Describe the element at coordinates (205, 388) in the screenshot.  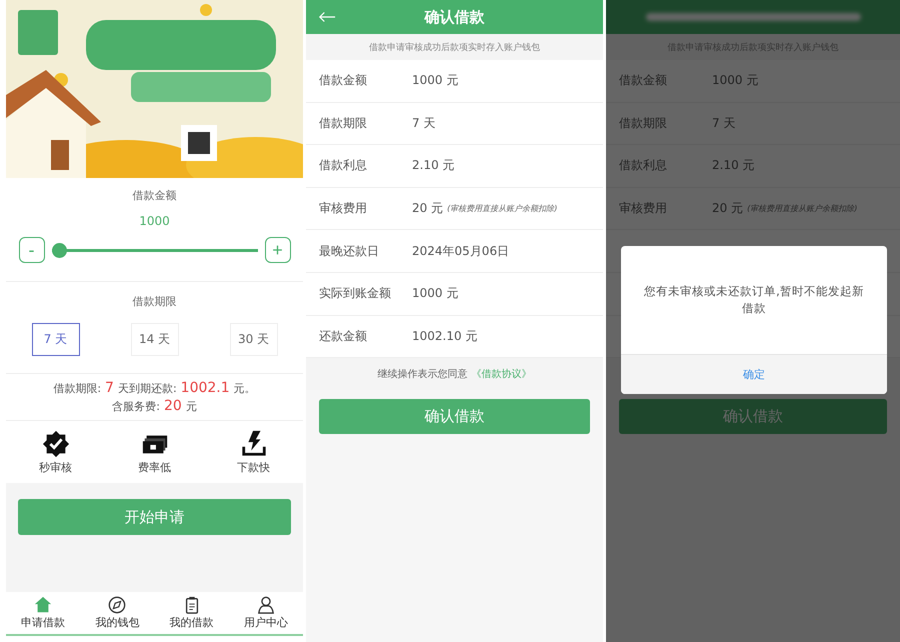
I see `highlight-value: 1002.1` at that location.